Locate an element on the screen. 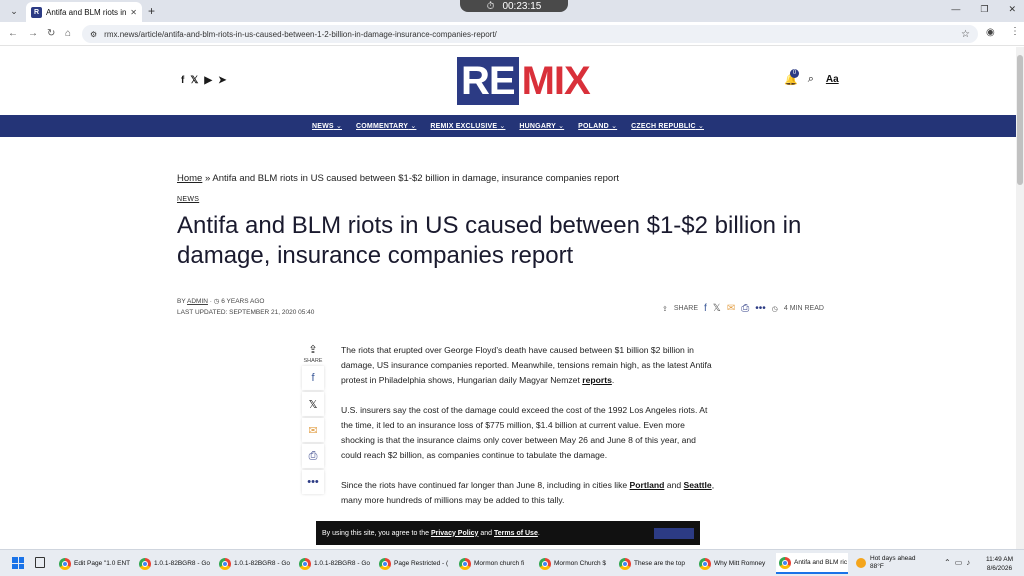  facebook-icon: f is located at coordinates (182, 80).